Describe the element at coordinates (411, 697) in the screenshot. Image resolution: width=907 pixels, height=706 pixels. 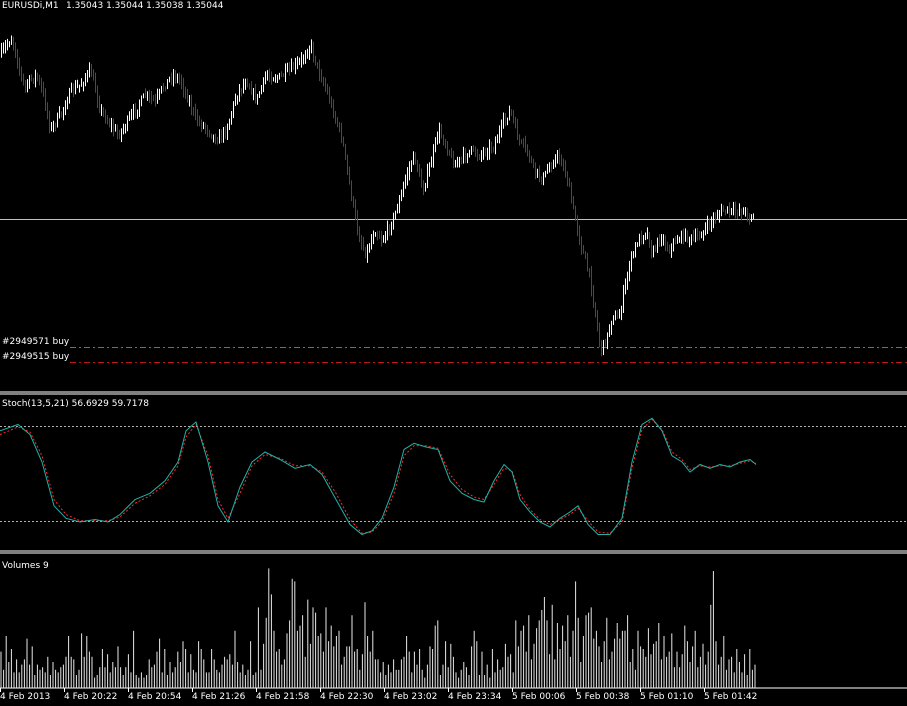
I see `time-axis-label: 4 Feb 23:02` at that location.